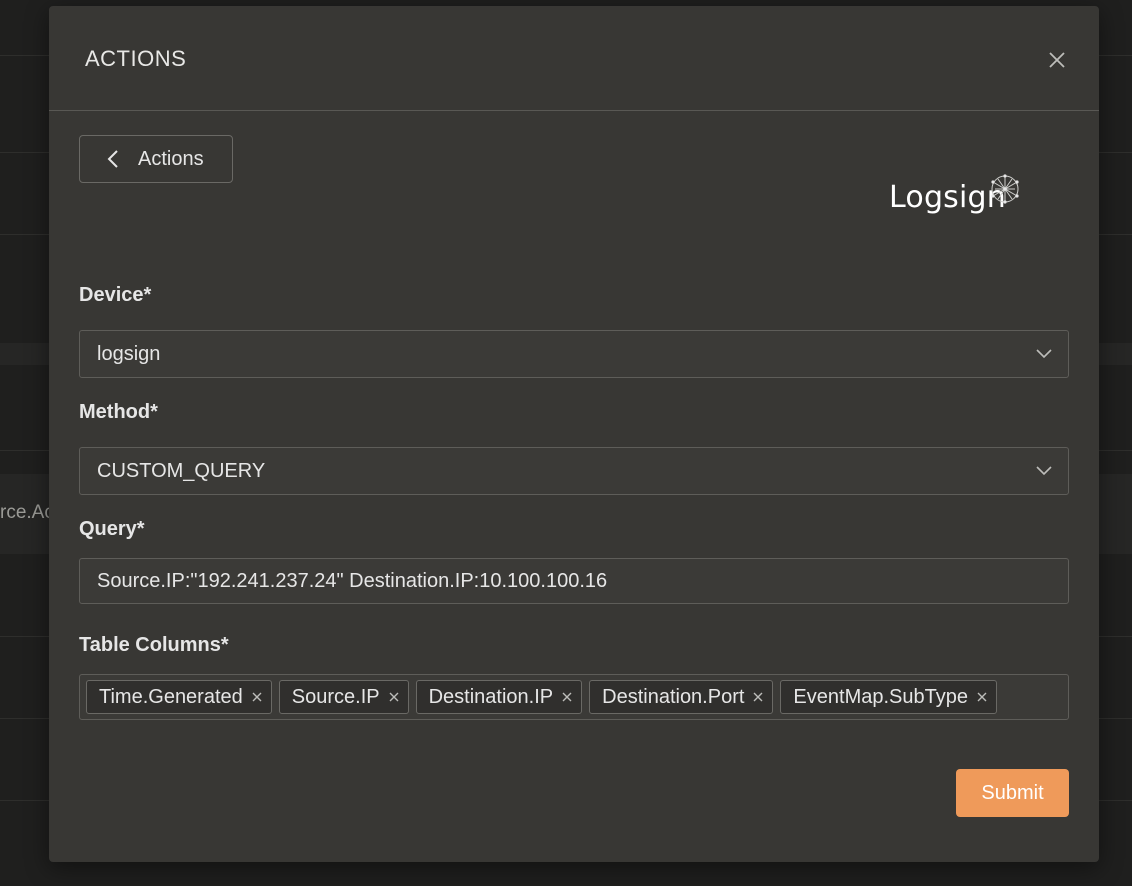 The width and height of the screenshot is (1132, 886). I want to click on column-tag: EventMap.SubType, so click(888, 697).